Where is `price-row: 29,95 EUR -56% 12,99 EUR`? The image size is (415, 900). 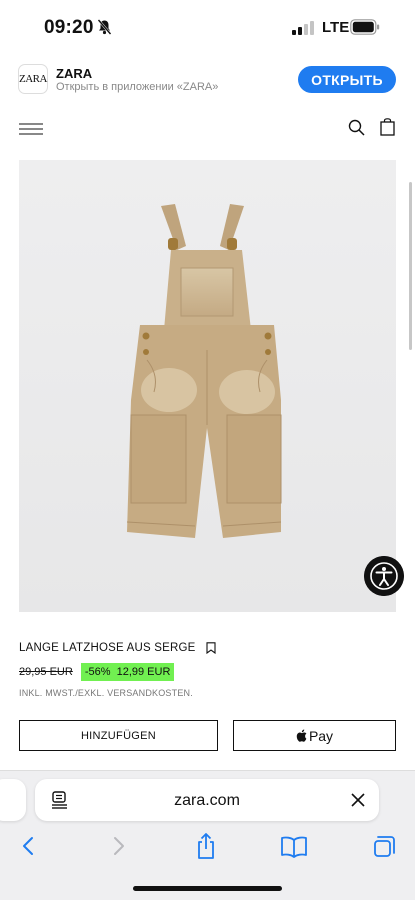
price-row: 29,95 EUR -56% 12,99 EUR is located at coordinates (97, 672).